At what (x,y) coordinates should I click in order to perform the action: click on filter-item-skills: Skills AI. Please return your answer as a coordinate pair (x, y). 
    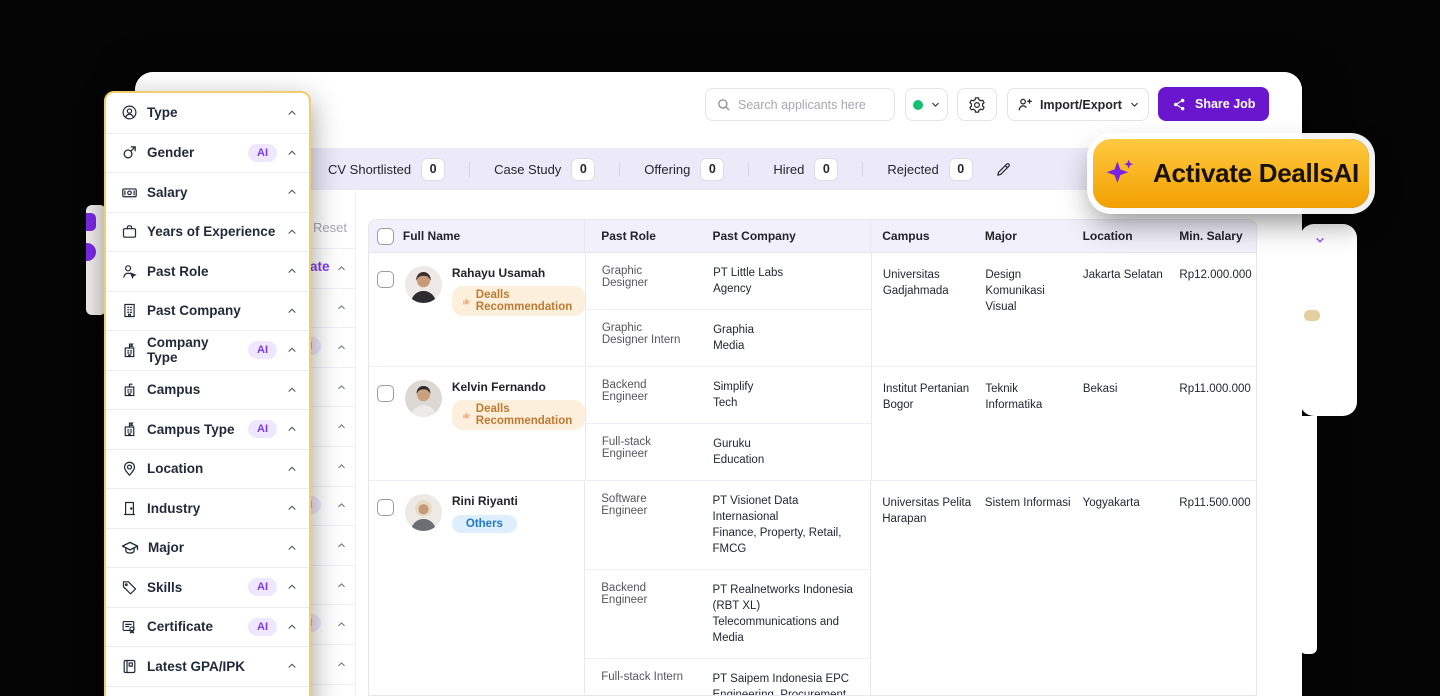
    Looking at the image, I should click on (207, 587).